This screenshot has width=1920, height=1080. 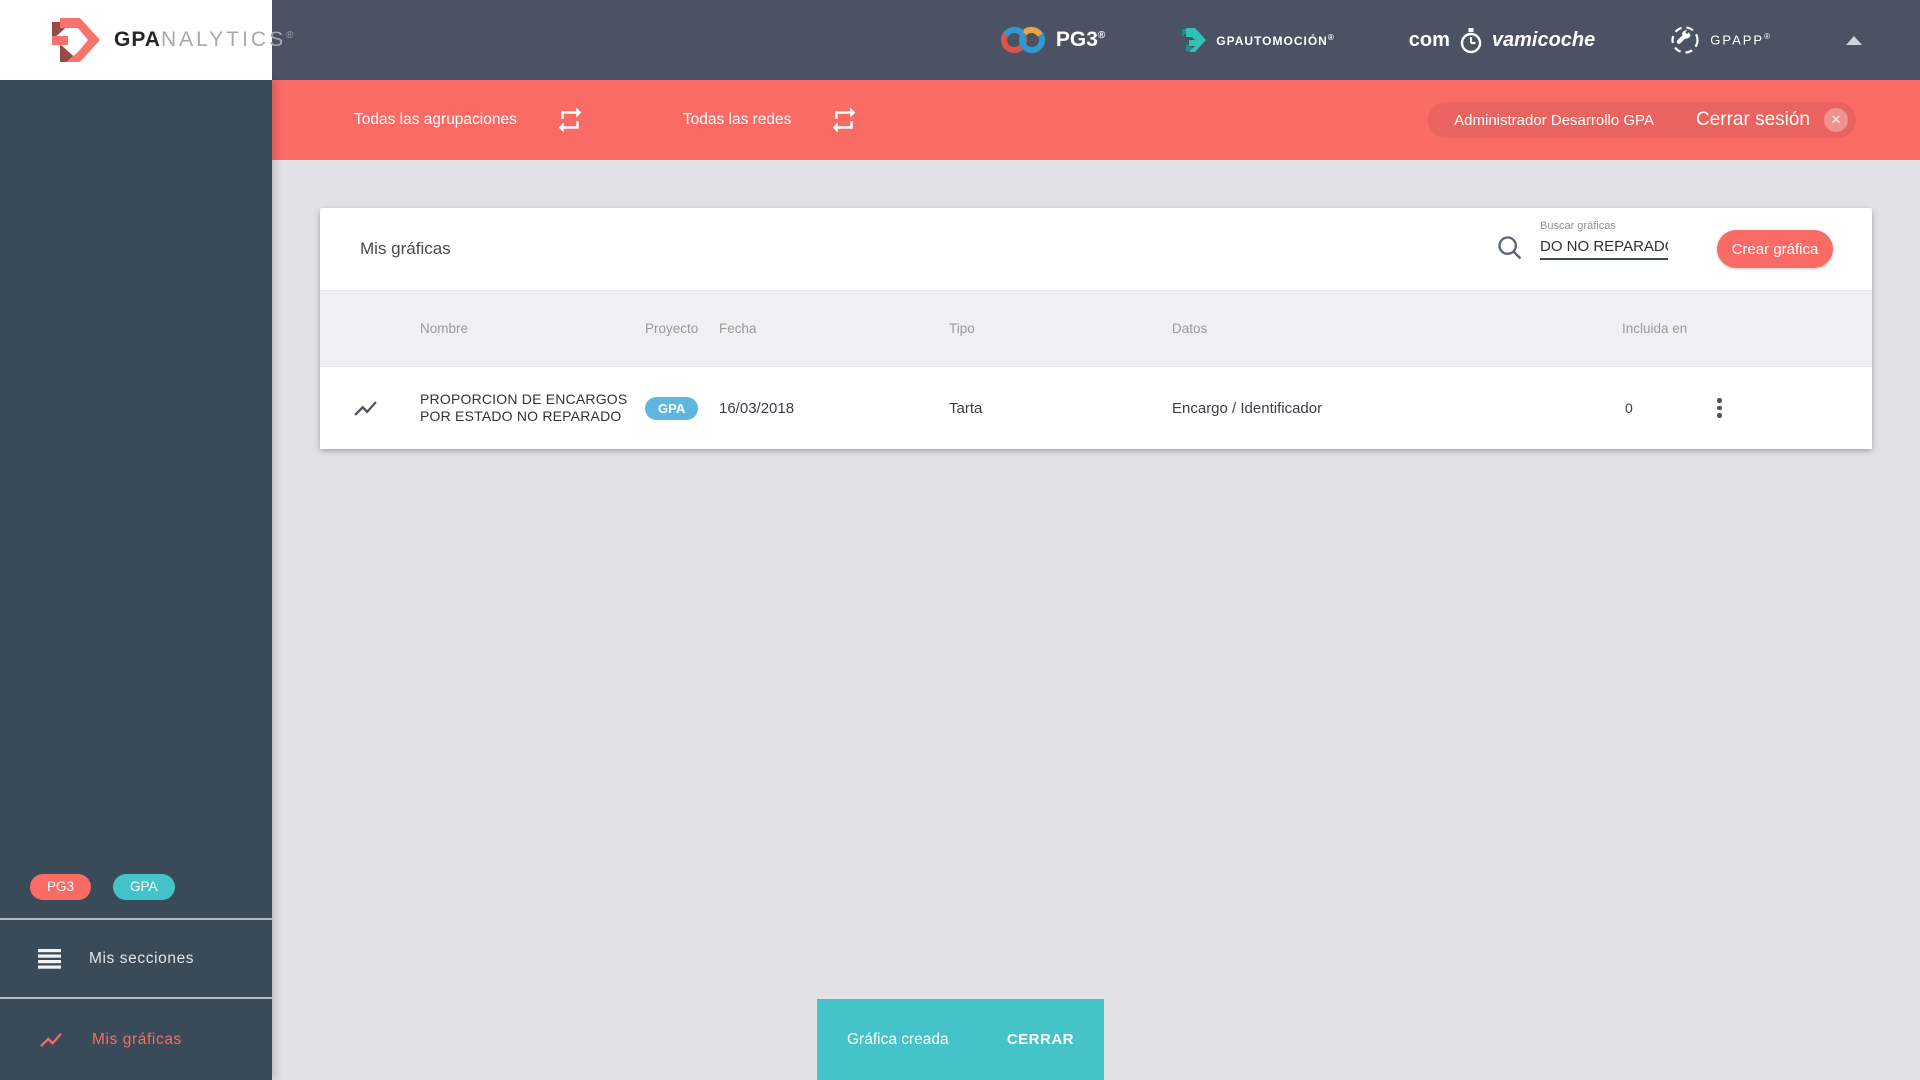 What do you see at coordinates (61, 887) in the screenshot?
I see `pg3-badge: PG3` at bounding box center [61, 887].